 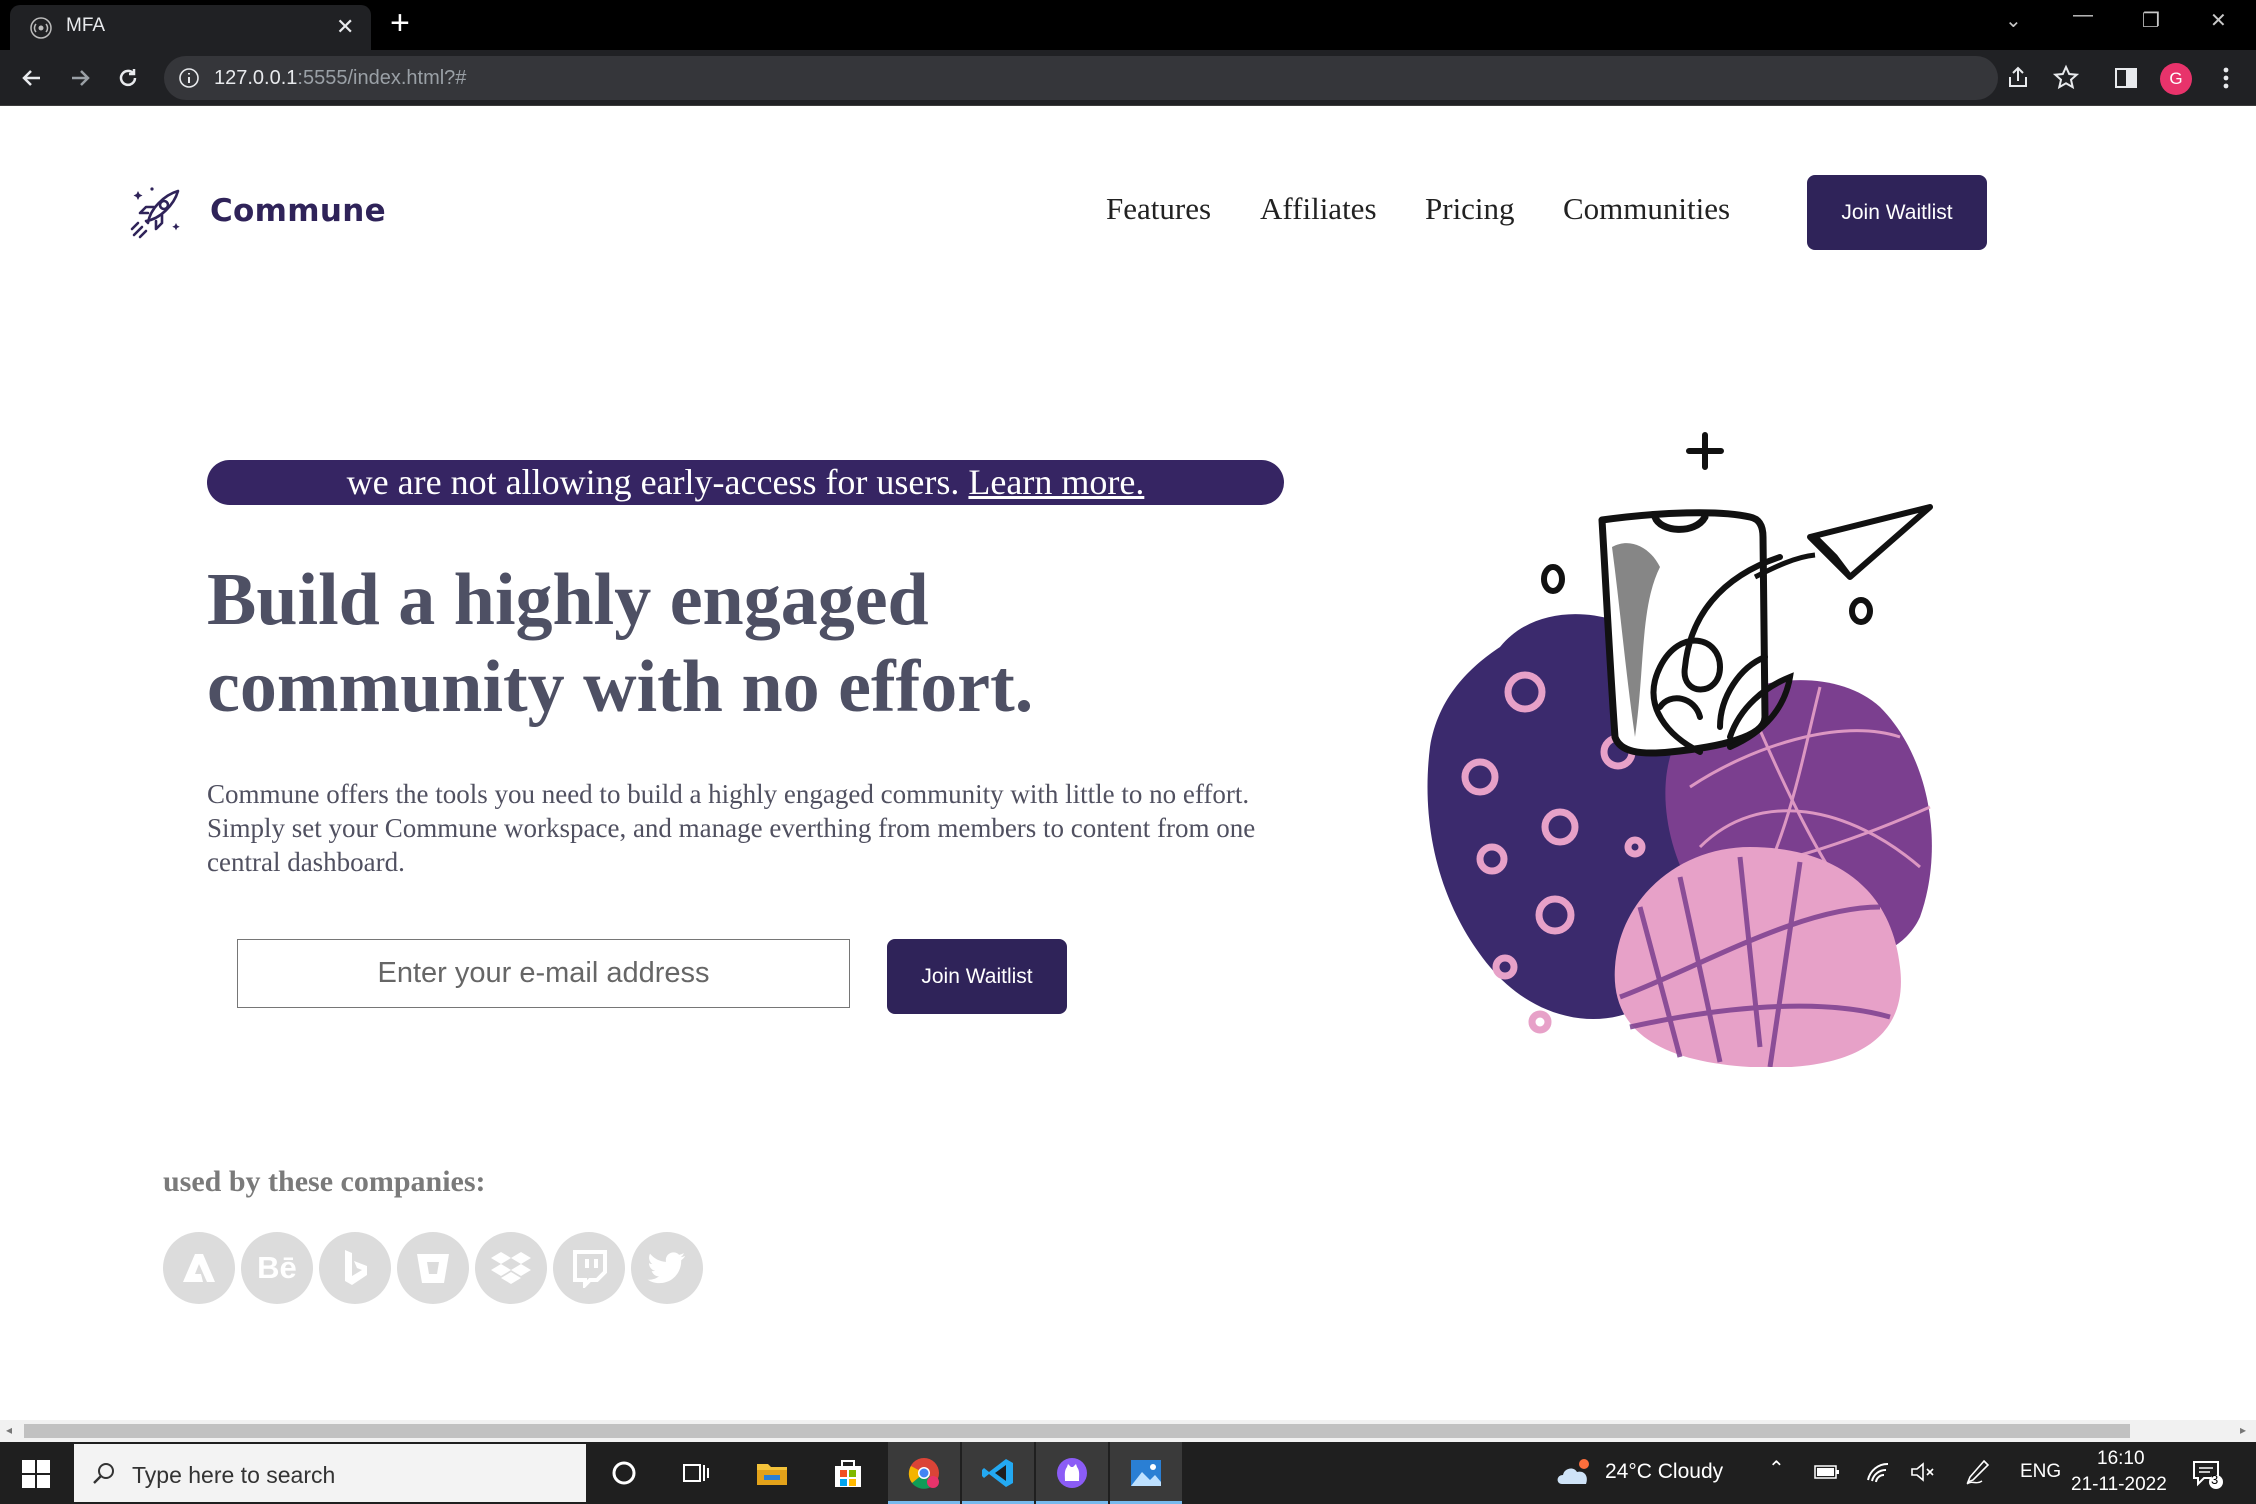 What do you see at coordinates (2215, 1479) in the screenshot?
I see `notification-count: 3` at bounding box center [2215, 1479].